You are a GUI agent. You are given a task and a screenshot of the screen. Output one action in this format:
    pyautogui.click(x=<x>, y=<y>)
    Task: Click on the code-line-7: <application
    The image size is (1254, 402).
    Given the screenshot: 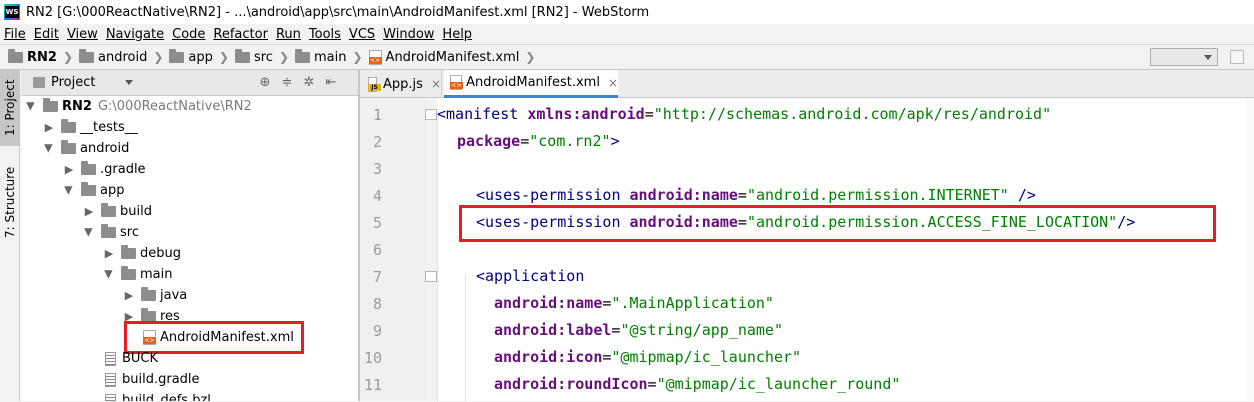 What is the action you would take?
    pyautogui.click(x=530, y=276)
    